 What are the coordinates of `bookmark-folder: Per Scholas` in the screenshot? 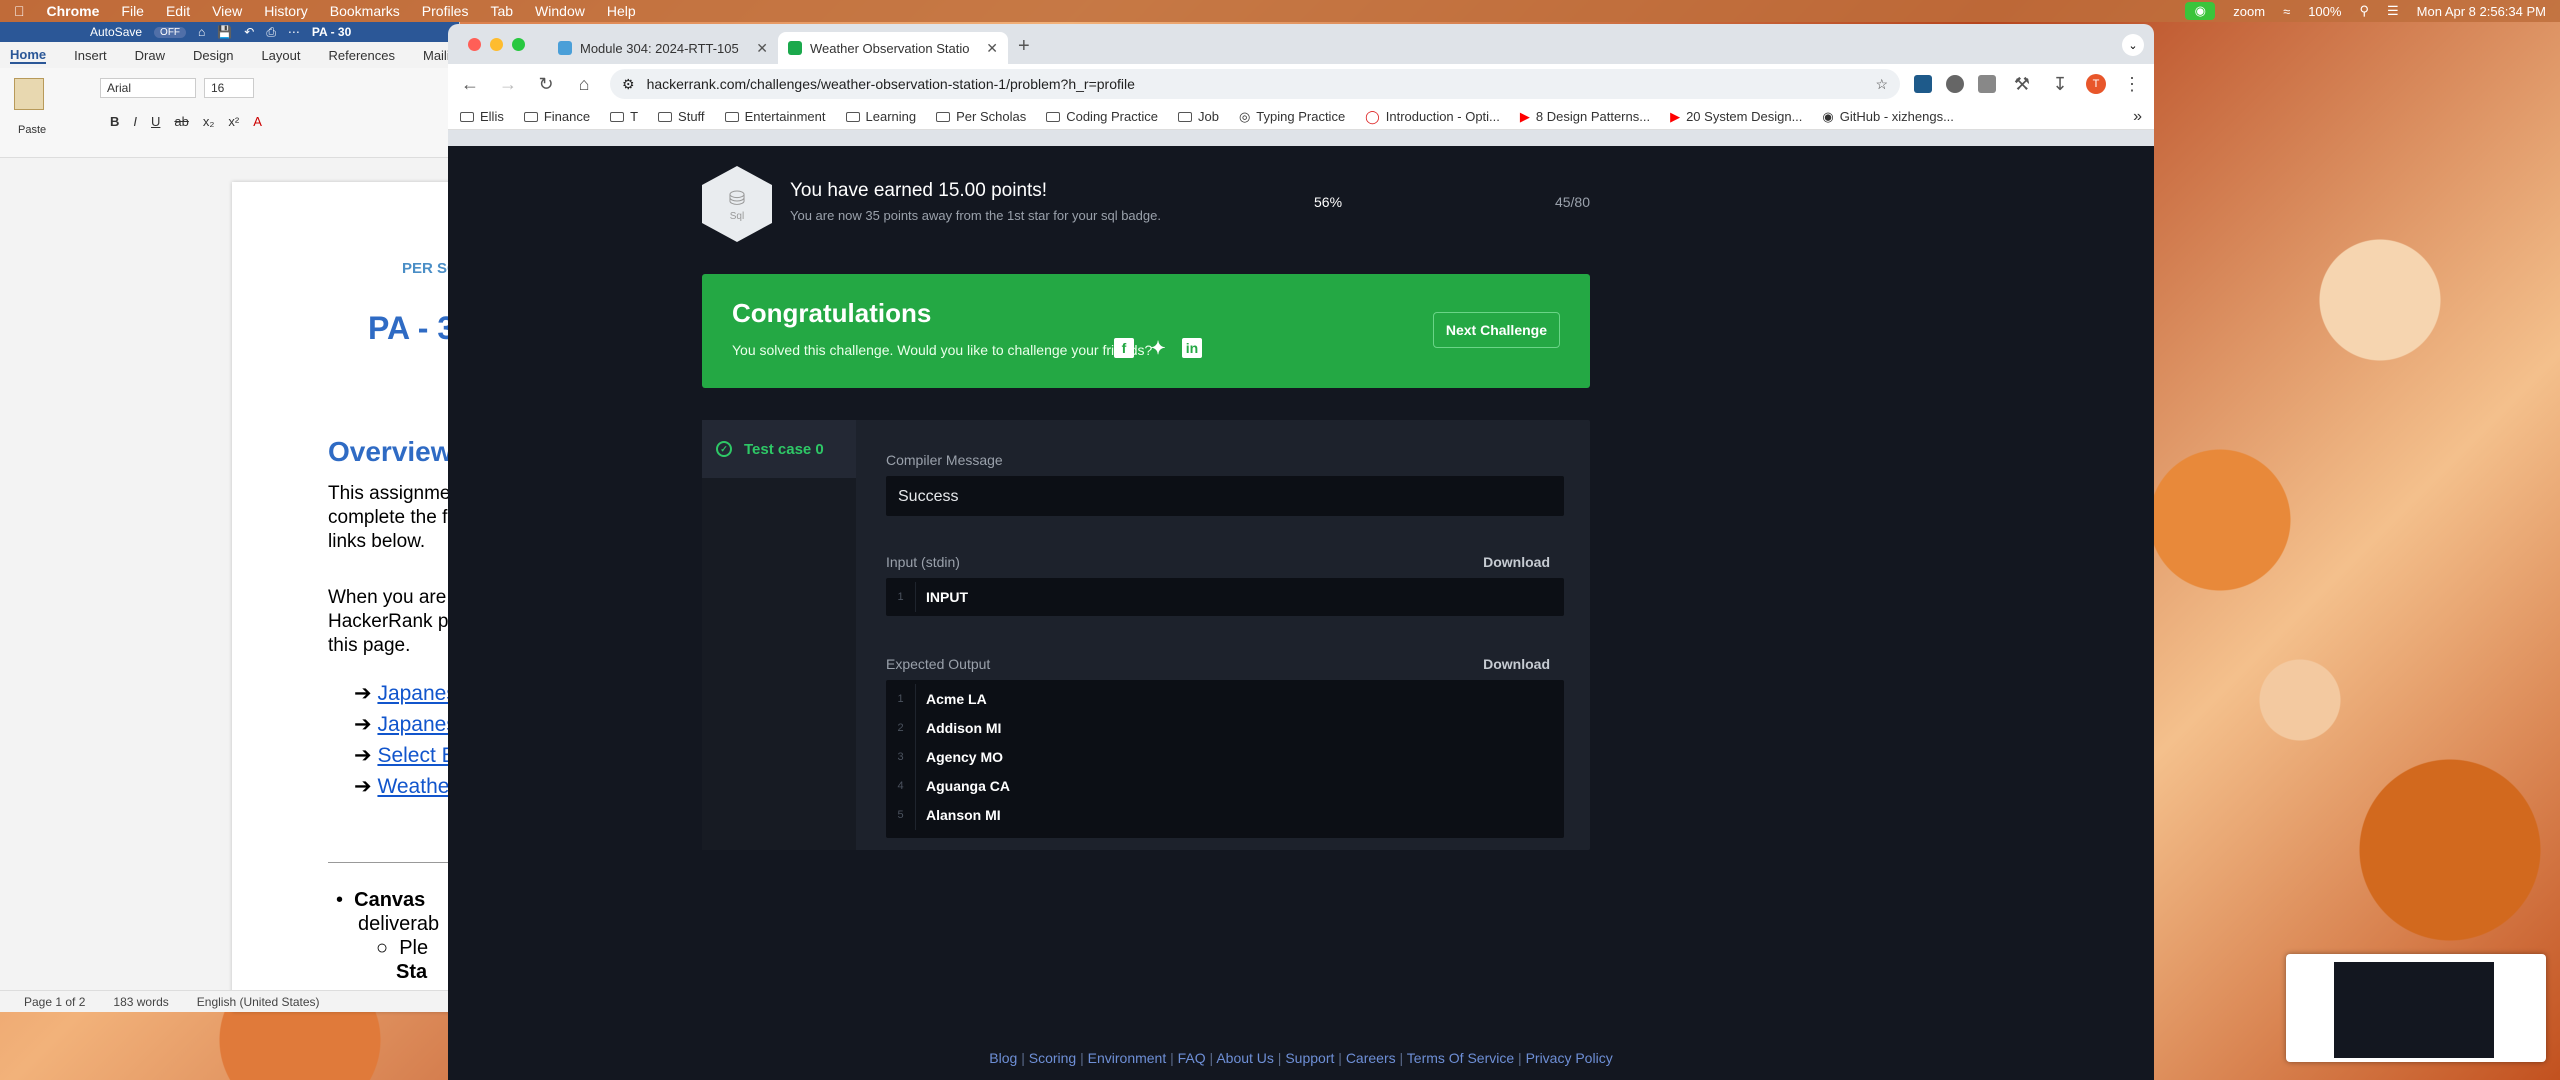 It's located at (981, 116).